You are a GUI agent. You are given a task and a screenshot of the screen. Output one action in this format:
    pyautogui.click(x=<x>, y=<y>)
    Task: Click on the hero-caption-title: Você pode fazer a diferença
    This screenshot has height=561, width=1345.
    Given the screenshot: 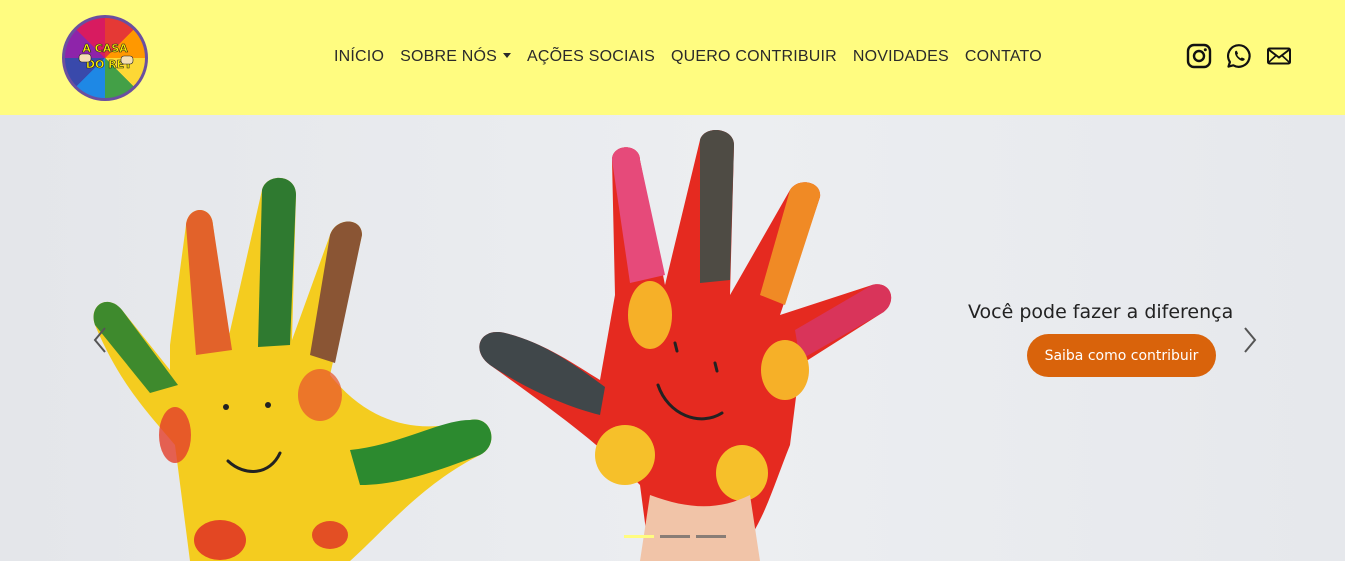 What is the action you would take?
    pyautogui.click(x=1101, y=312)
    